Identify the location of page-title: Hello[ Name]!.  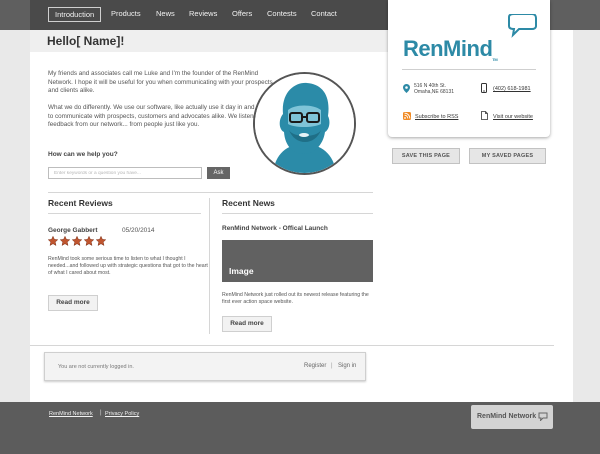
(86, 41).